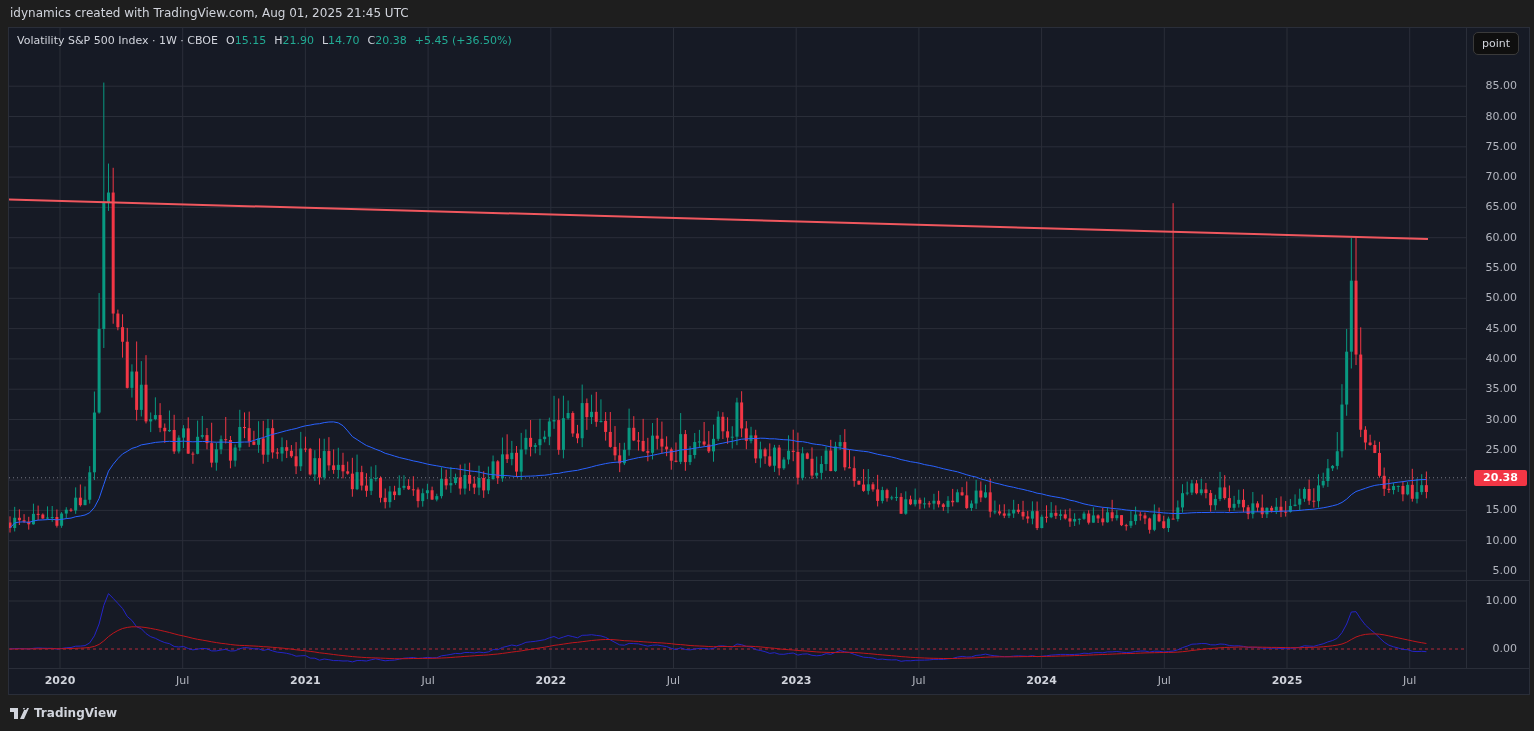  I want to click on time-label: 2023, so click(796, 680).